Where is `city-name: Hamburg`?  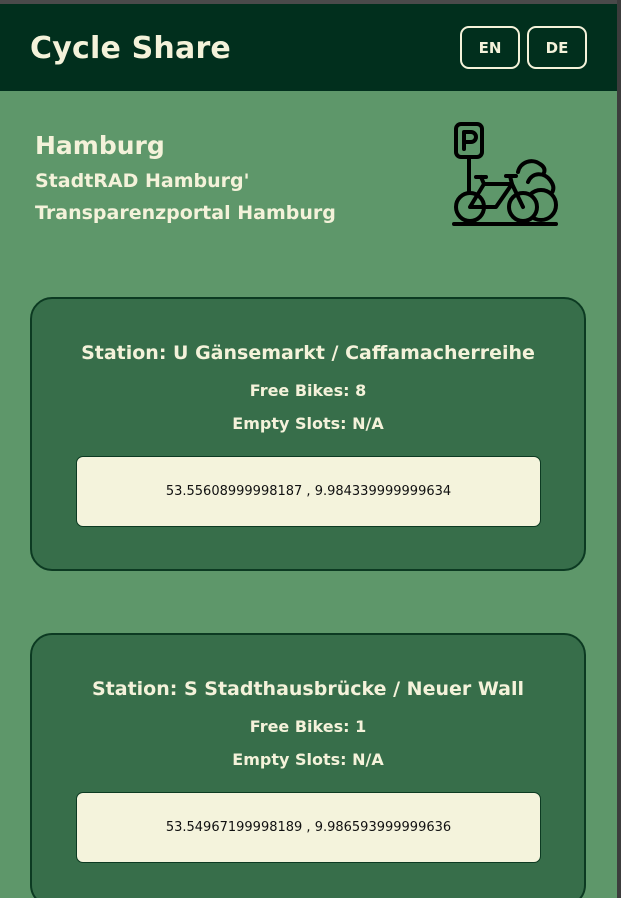 city-name: Hamburg is located at coordinates (100, 145).